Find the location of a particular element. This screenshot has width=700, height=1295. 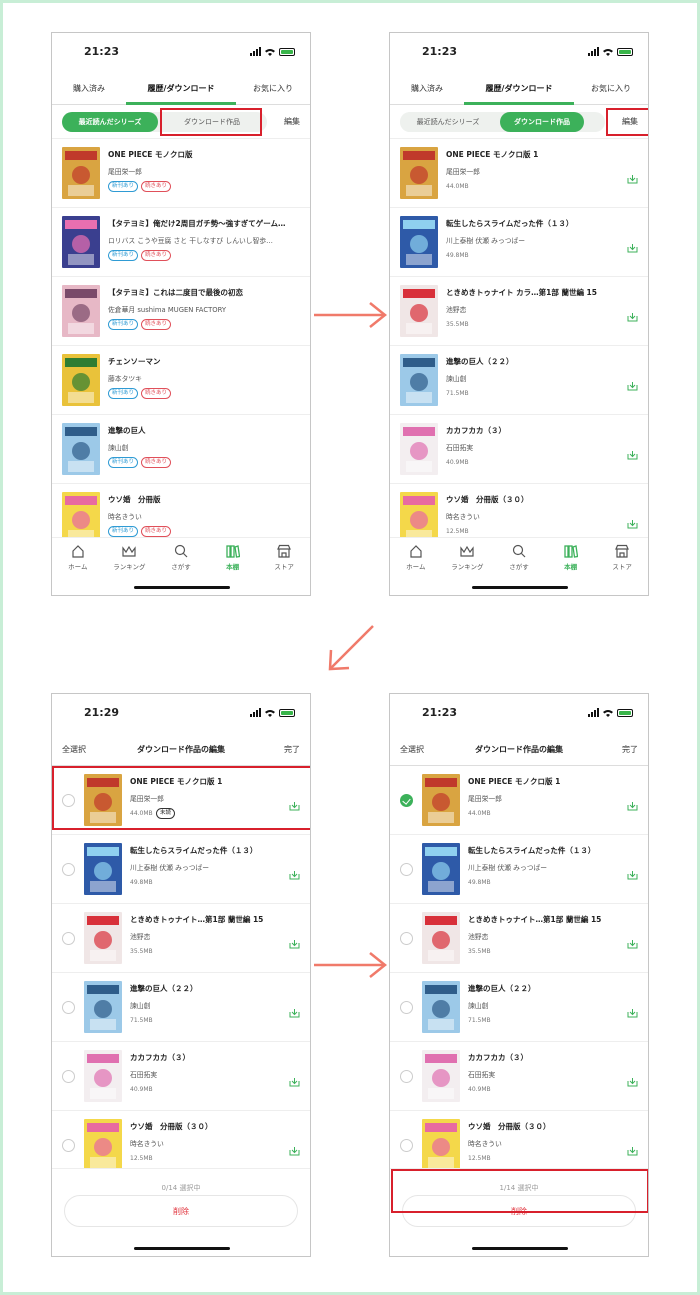

book-author: 佐倉華月 sushima MUGEN FACTORY is located at coordinates (167, 310).